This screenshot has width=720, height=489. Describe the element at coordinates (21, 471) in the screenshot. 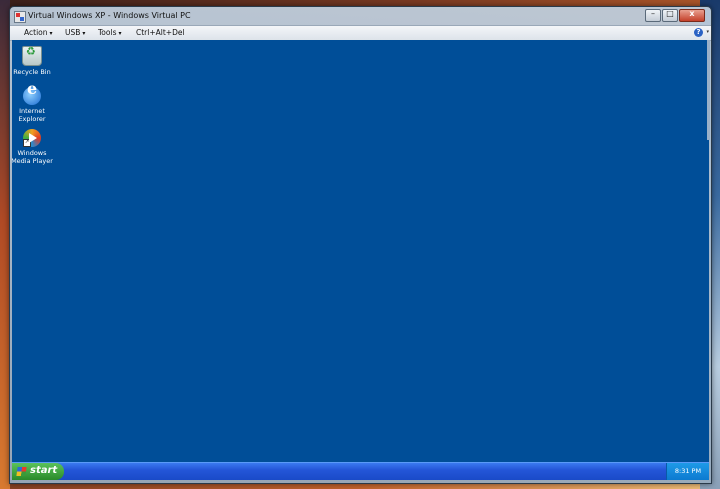

I see `windows-flag-icon` at that location.